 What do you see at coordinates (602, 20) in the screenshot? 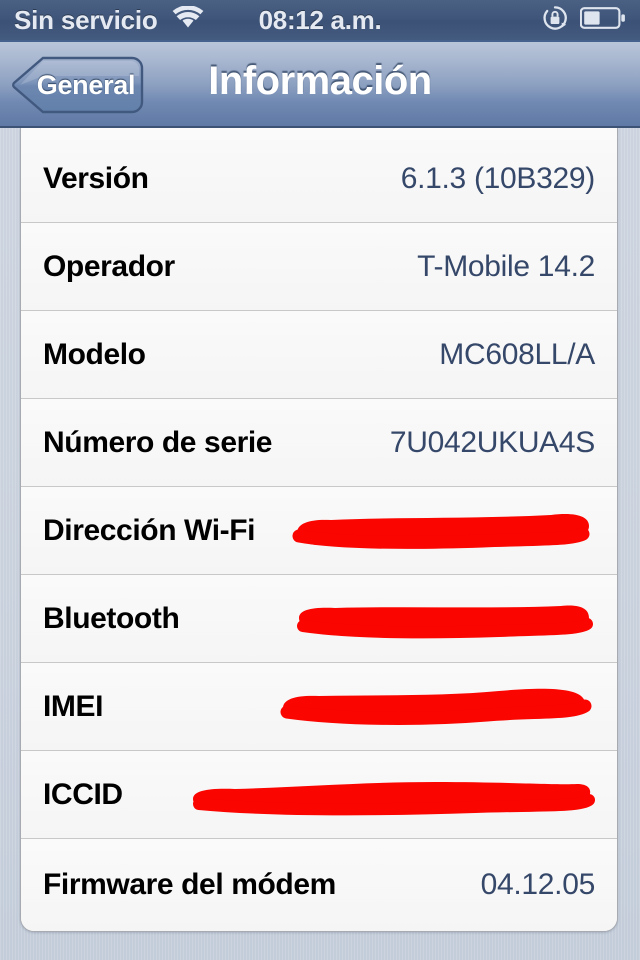
I see `battery-icon` at bounding box center [602, 20].